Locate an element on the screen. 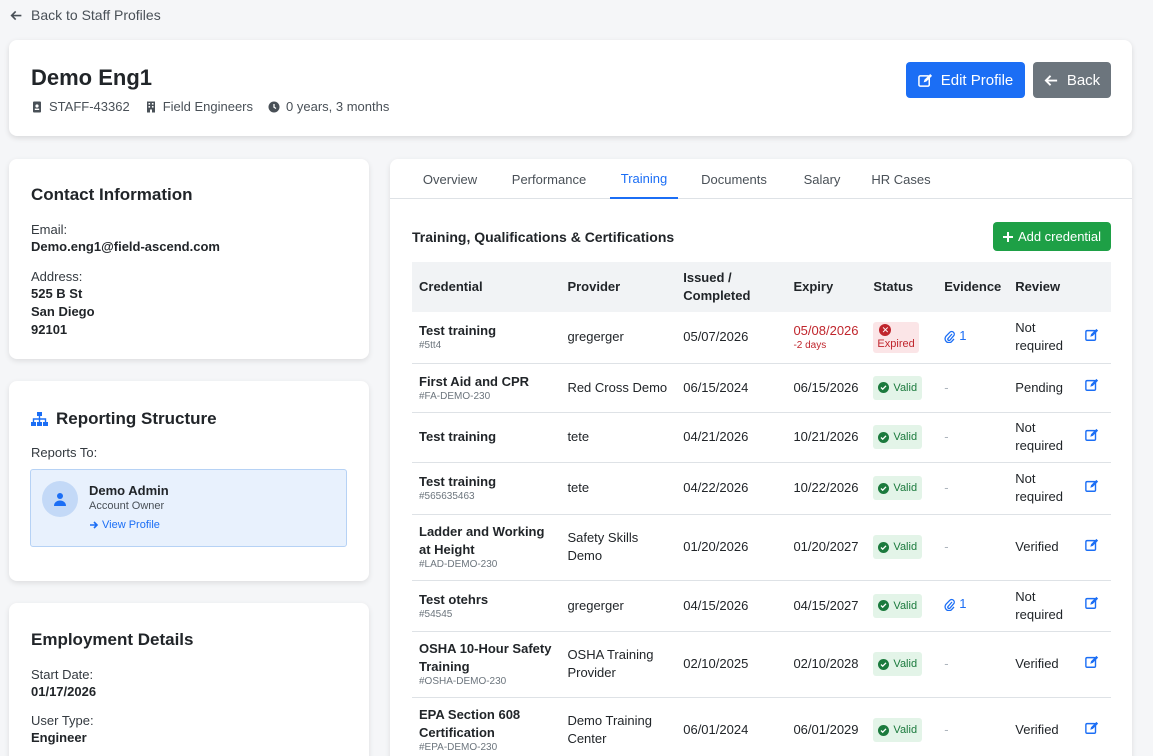 This screenshot has width=1153, height=756. issued-date: 04/21/2026 is located at coordinates (731, 437).